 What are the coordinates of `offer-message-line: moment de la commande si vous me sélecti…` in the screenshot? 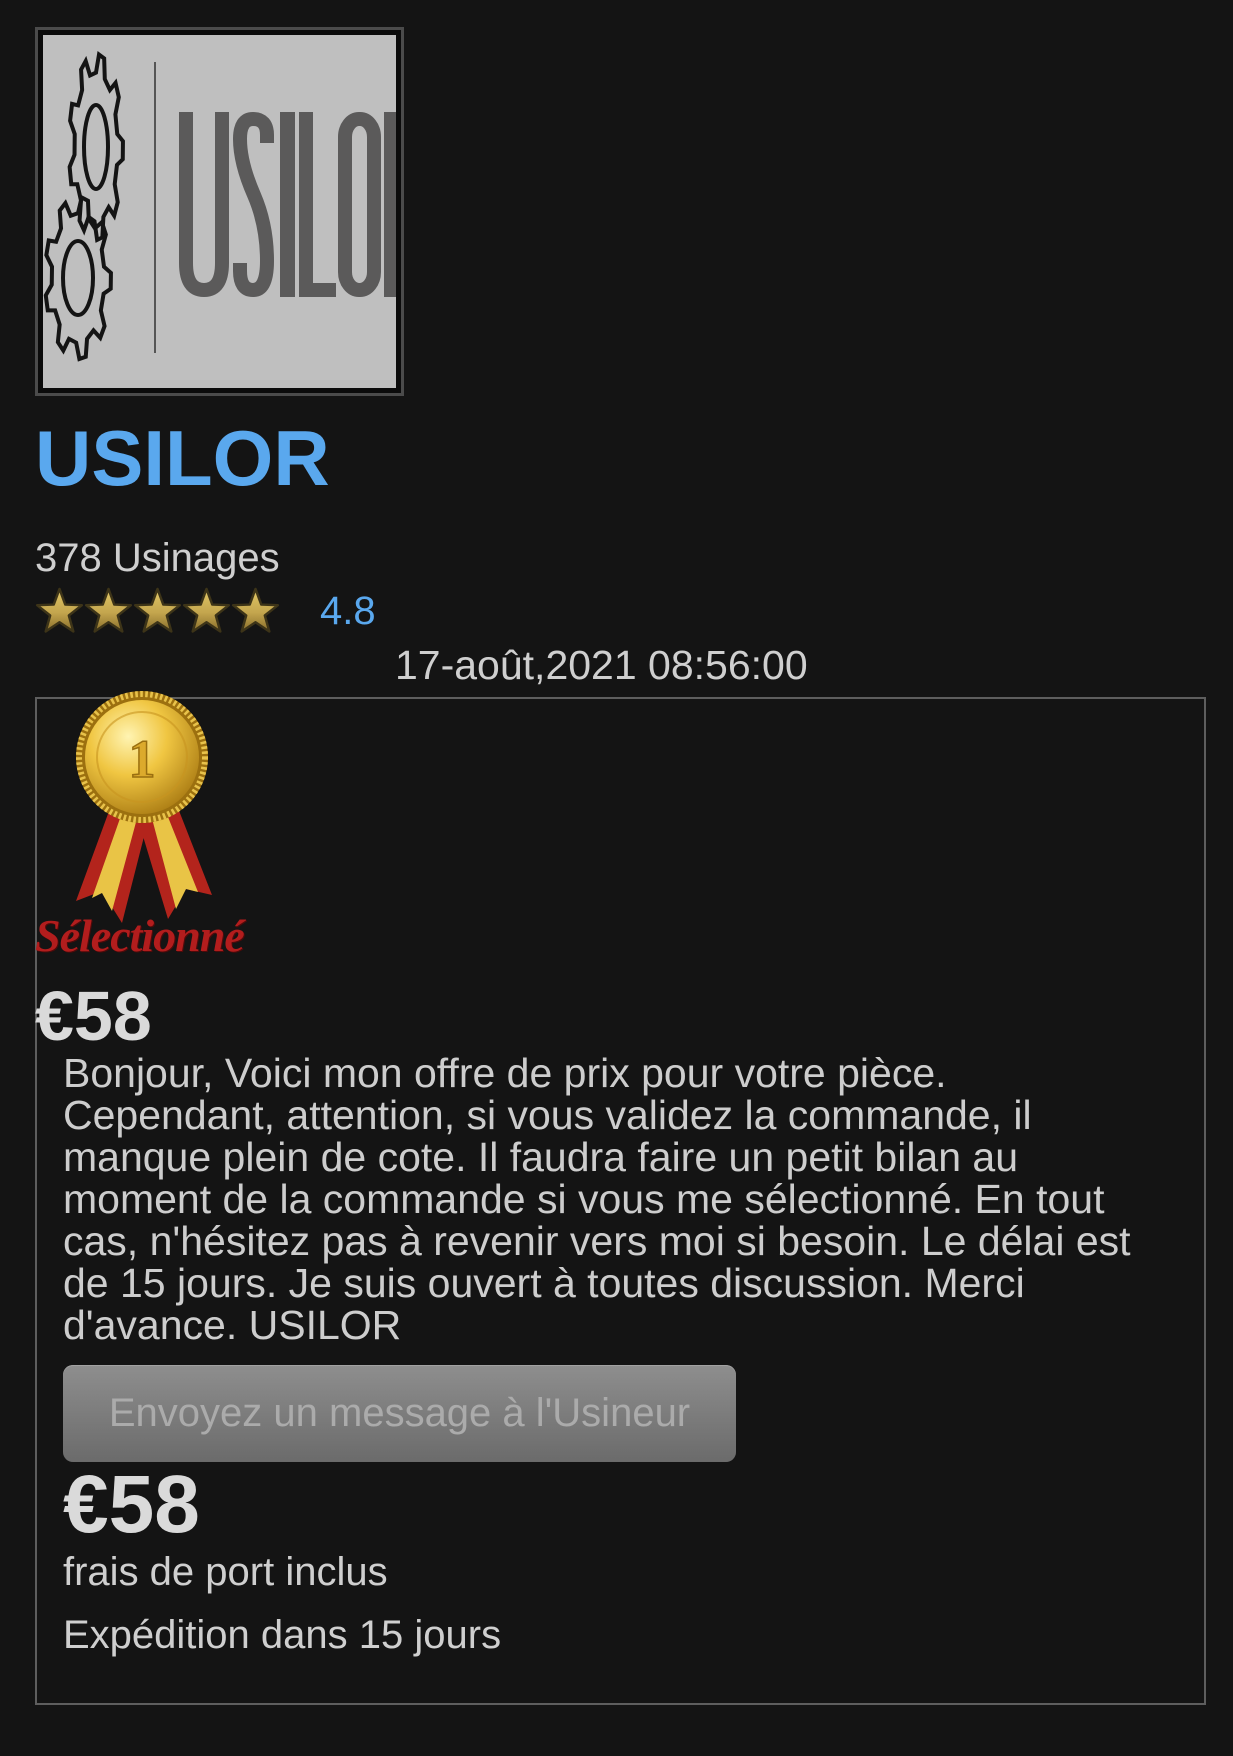 It's located at (584, 1199).